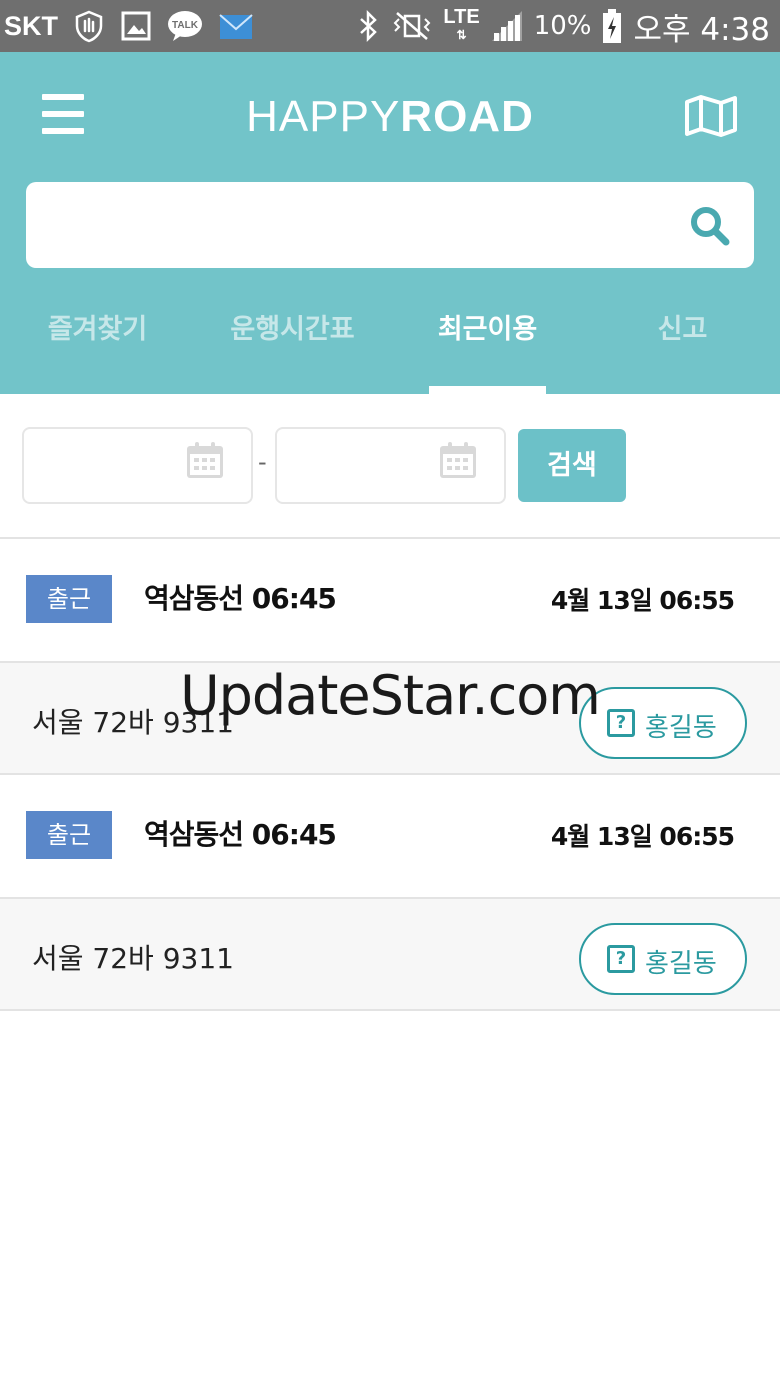  What do you see at coordinates (572, 465) in the screenshot?
I see `date-search-button: 검색` at bounding box center [572, 465].